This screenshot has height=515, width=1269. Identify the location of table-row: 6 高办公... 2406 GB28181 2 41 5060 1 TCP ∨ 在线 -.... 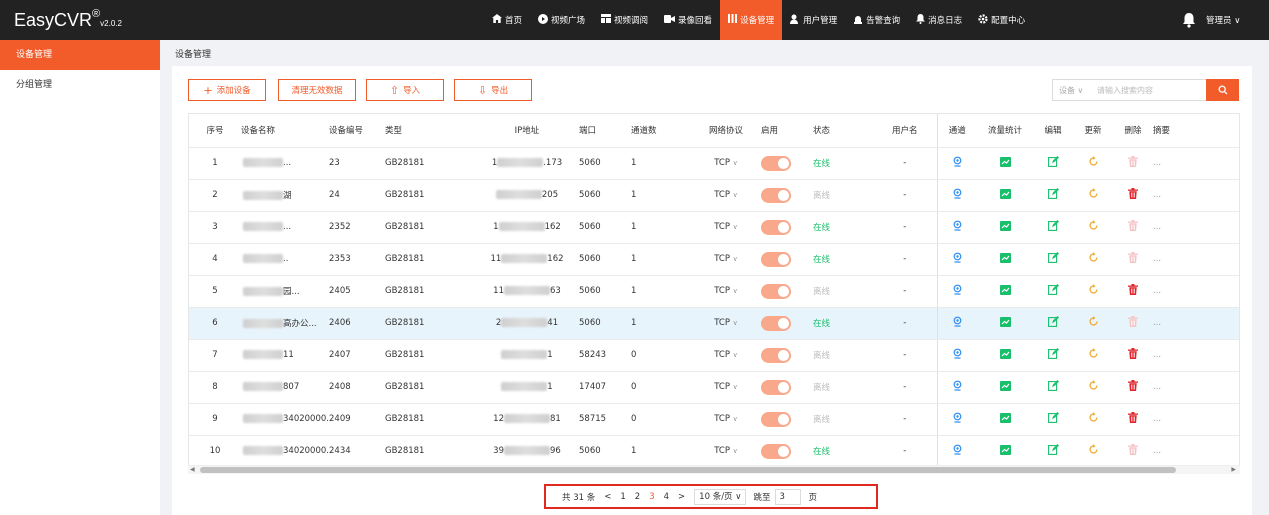
(714, 323).